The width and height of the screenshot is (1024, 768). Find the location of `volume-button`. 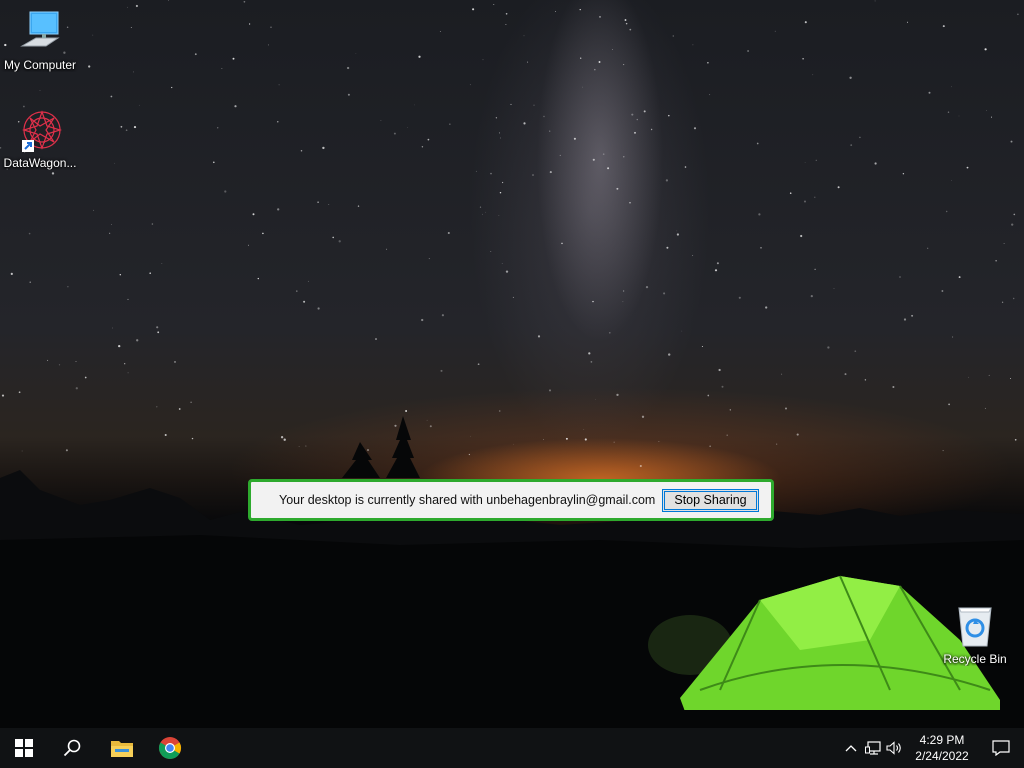

volume-button is located at coordinates (895, 748).